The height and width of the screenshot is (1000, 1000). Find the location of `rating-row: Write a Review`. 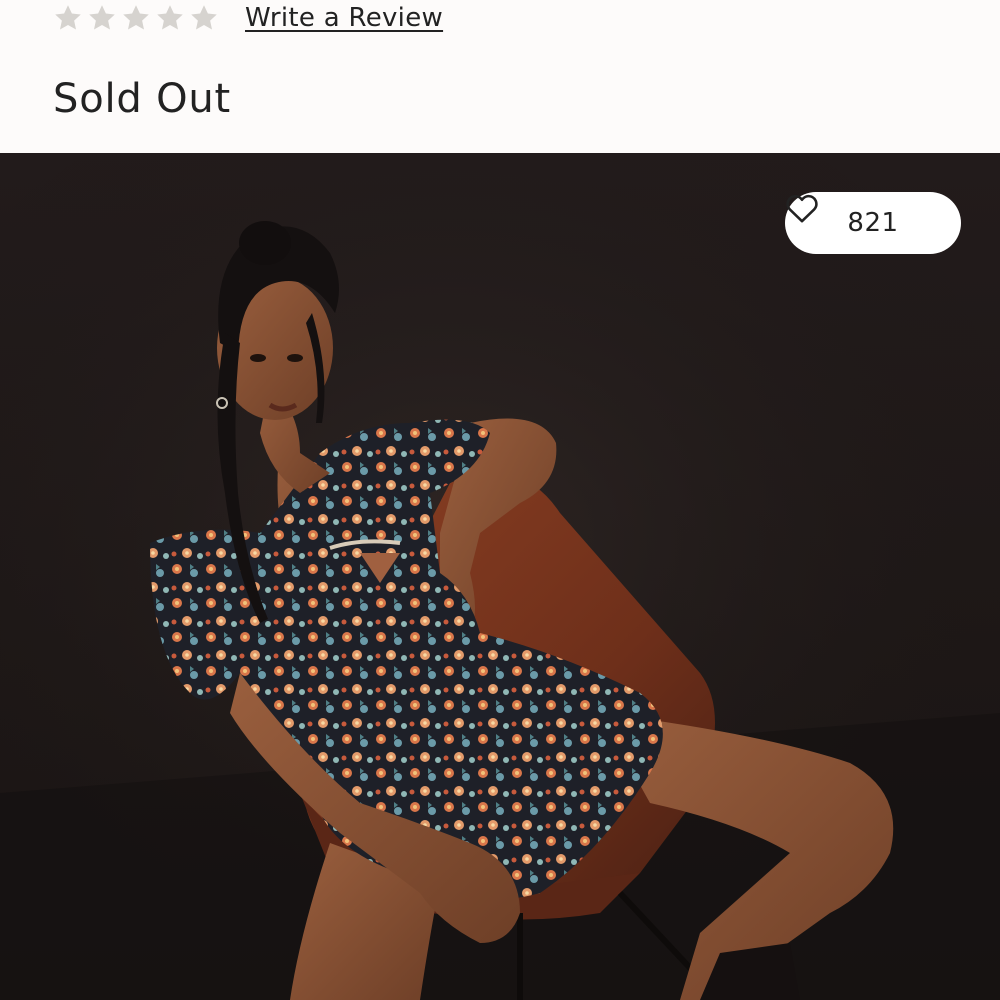

rating-row: Write a Review is located at coordinates (248, 18).